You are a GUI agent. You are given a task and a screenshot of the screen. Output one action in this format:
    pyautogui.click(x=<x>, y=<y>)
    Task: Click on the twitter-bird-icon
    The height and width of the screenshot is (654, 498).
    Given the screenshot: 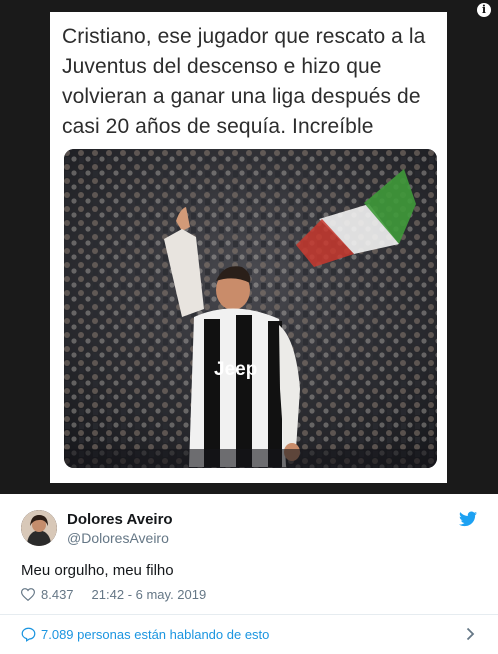 What is the action you would take?
    pyautogui.click(x=468, y=519)
    